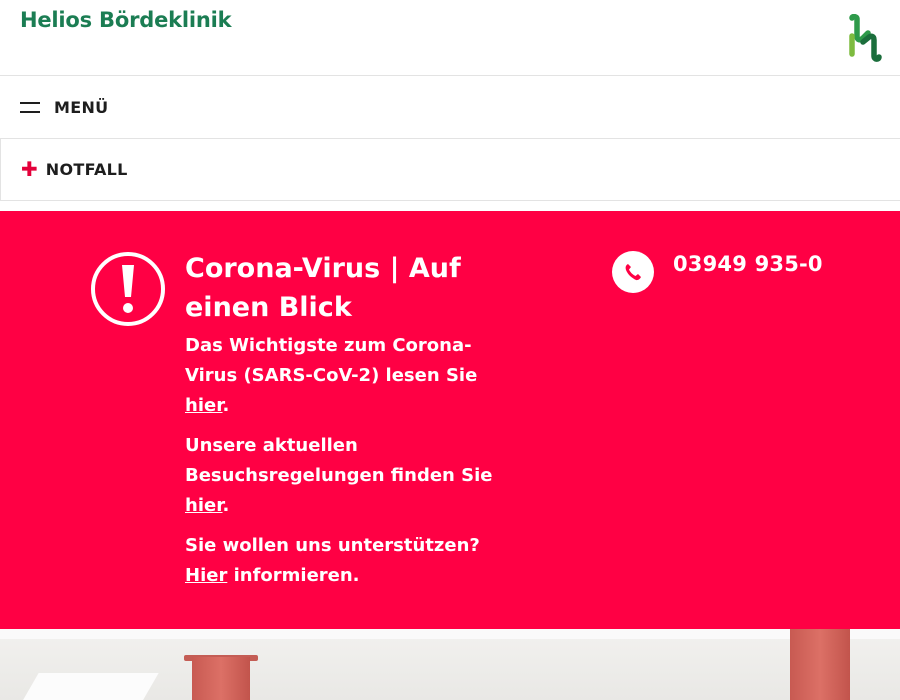 Image resolution: width=900 pixels, height=700 pixels. What do you see at coordinates (864, 38) in the screenshot?
I see `helios-logo-icon` at bounding box center [864, 38].